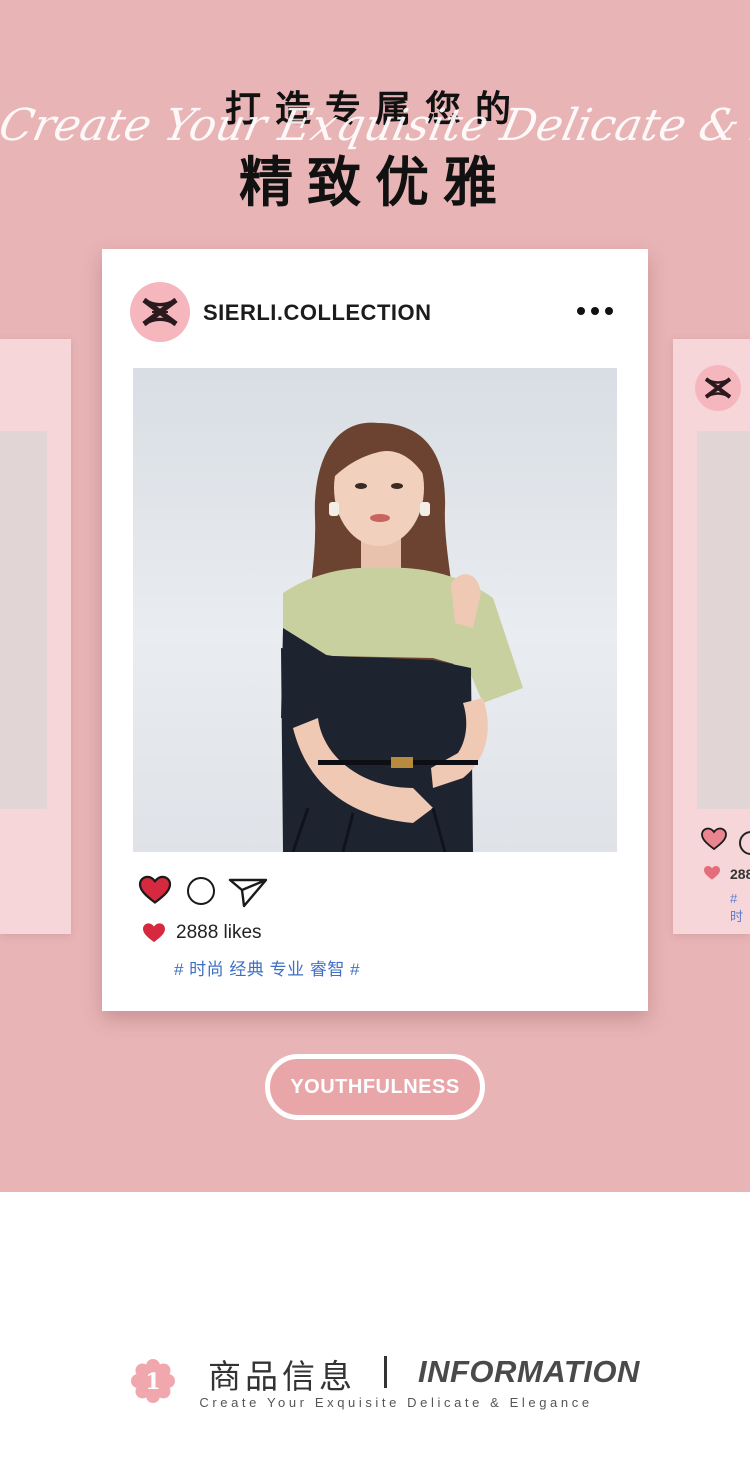  What do you see at coordinates (248, 894) in the screenshot?
I see `send-icon` at bounding box center [248, 894].